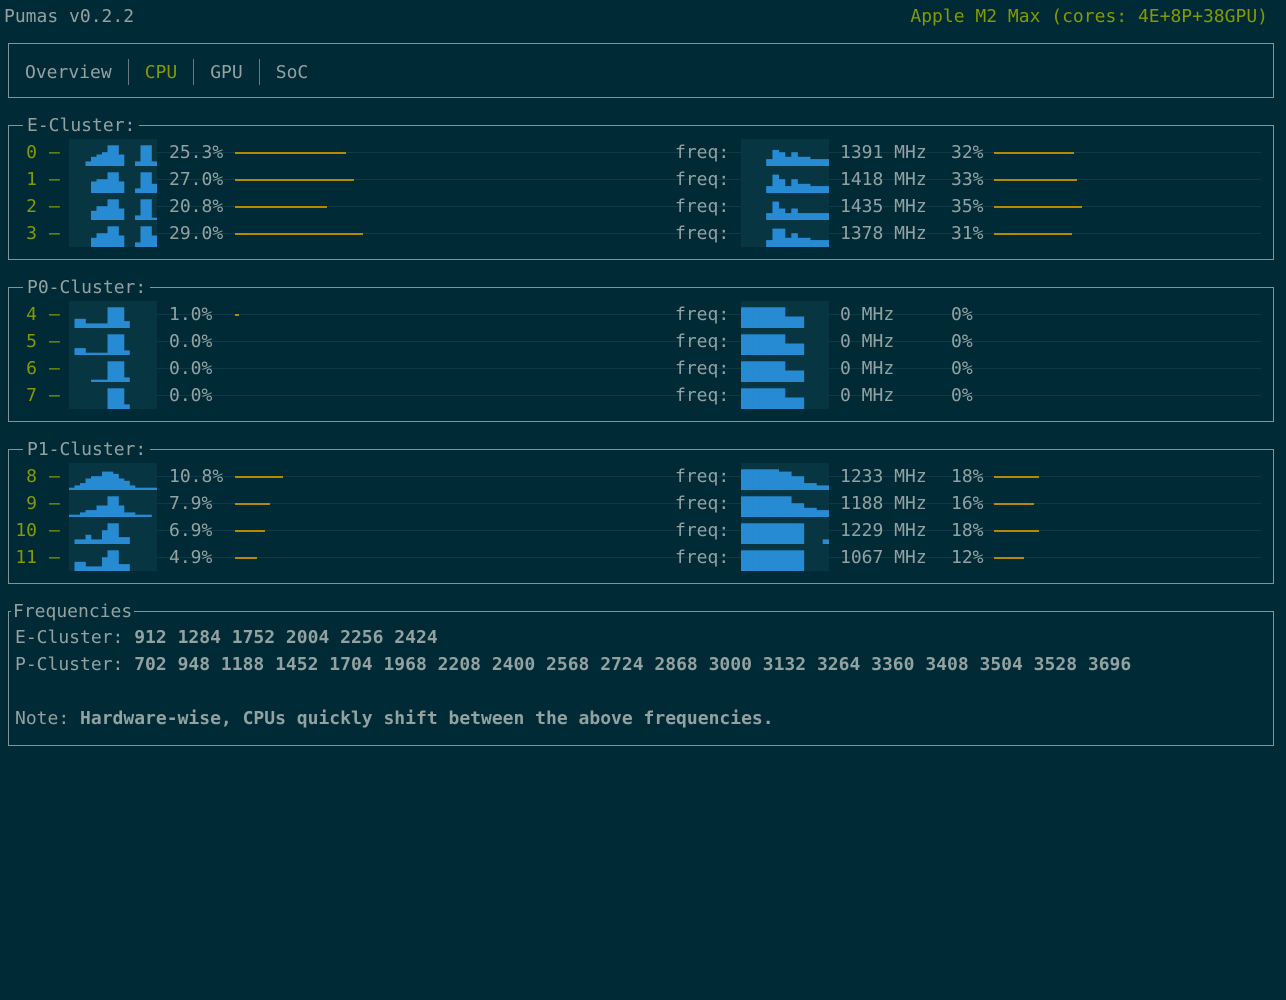 This screenshot has width=1286, height=1000. I want to click on row-guide-line, so click(665, 395).